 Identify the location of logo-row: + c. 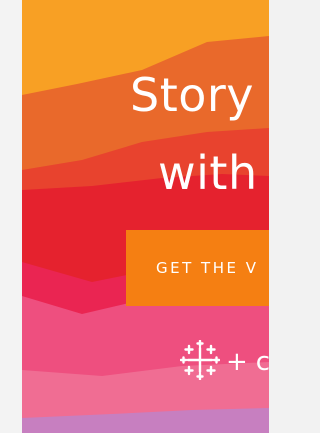
(224, 361).